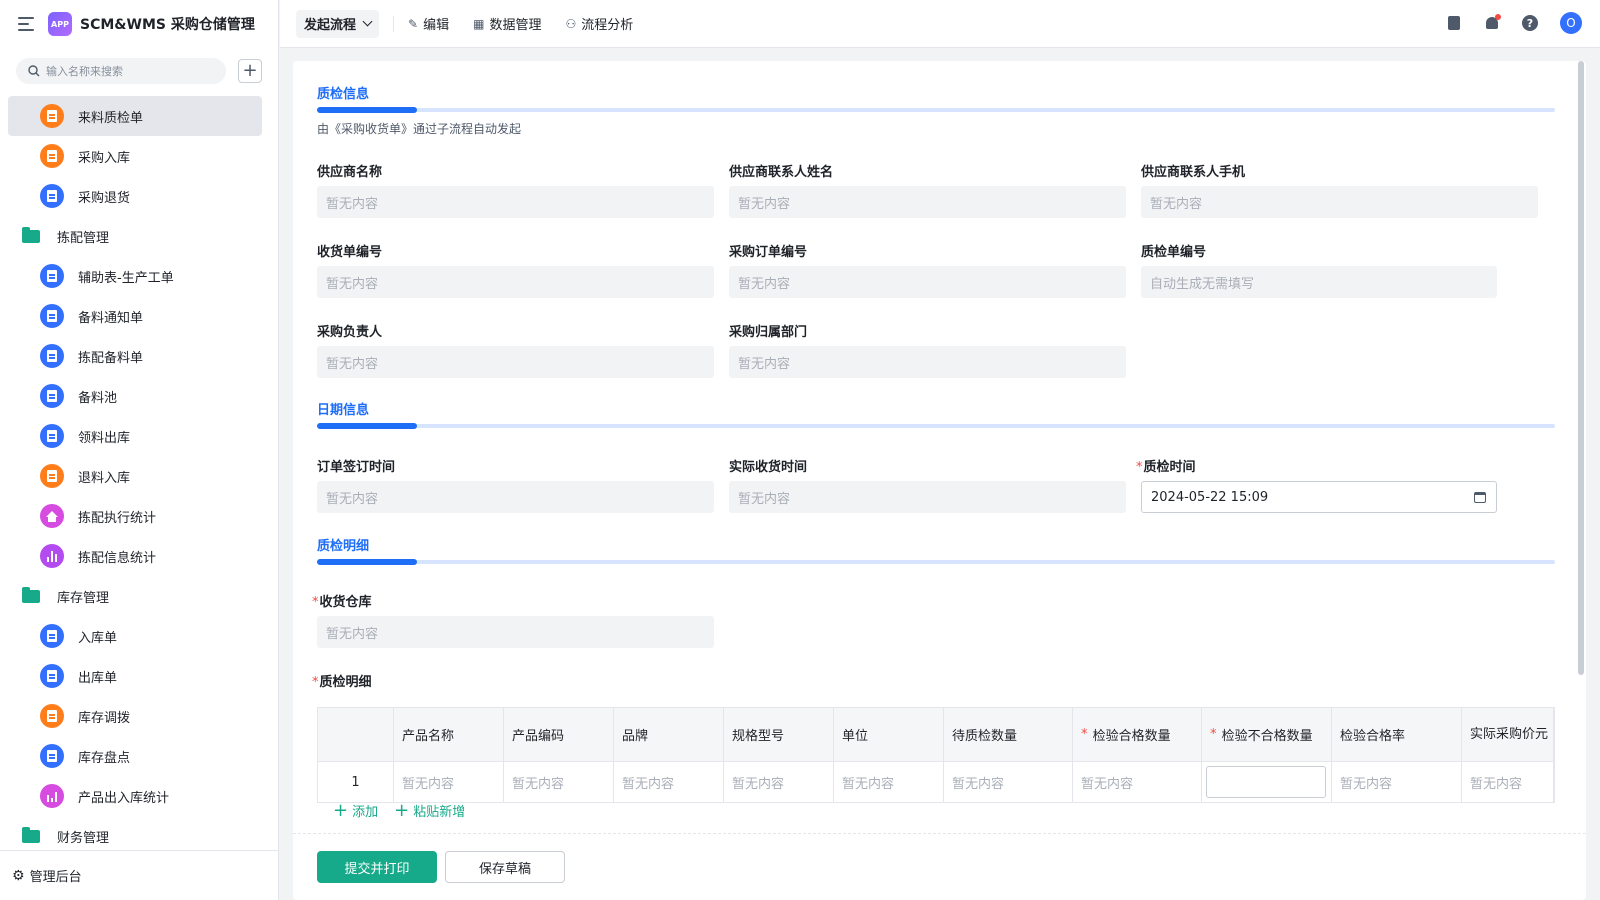  Describe the element at coordinates (413, 23) in the screenshot. I see `pencil-icon: ✎` at that location.